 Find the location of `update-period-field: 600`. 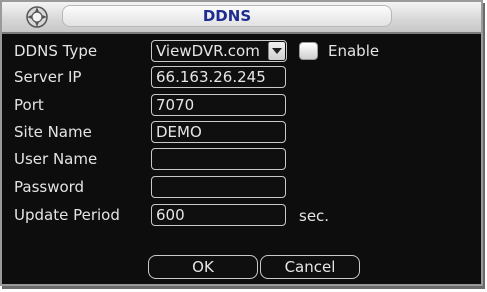

update-period-field: 600 is located at coordinates (218, 215).